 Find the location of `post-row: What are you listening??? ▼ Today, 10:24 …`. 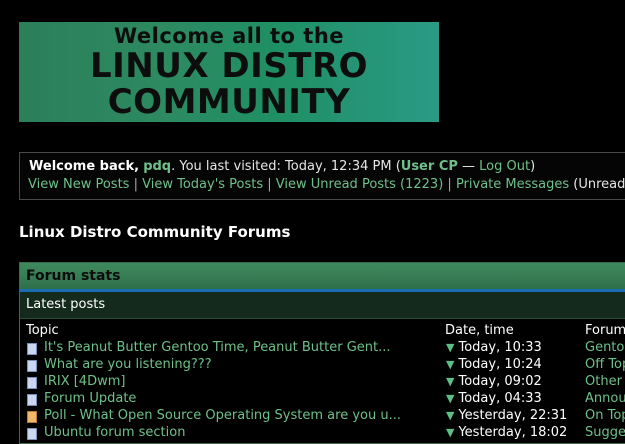

post-row: What are you listening??? ▼ Today, 10:24 … is located at coordinates (322, 364).